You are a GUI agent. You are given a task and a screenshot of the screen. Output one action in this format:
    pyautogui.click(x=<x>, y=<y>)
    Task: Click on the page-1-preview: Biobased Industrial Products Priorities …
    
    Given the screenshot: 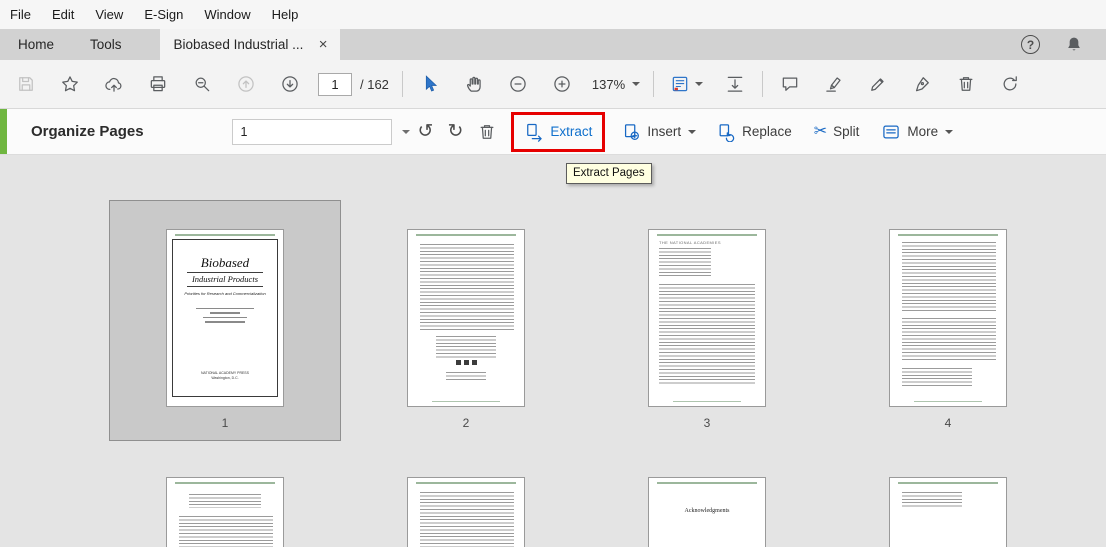 What is the action you would take?
    pyautogui.click(x=225, y=318)
    